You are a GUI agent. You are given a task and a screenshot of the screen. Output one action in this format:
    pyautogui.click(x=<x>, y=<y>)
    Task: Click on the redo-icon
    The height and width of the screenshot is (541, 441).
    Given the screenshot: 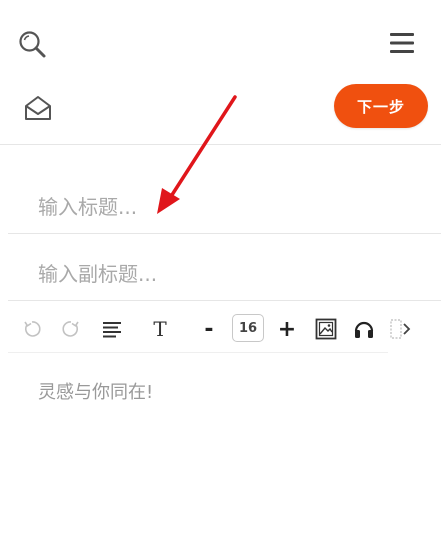 What is the action you would take?
    pyautogui.click(x=71, y=329)
    